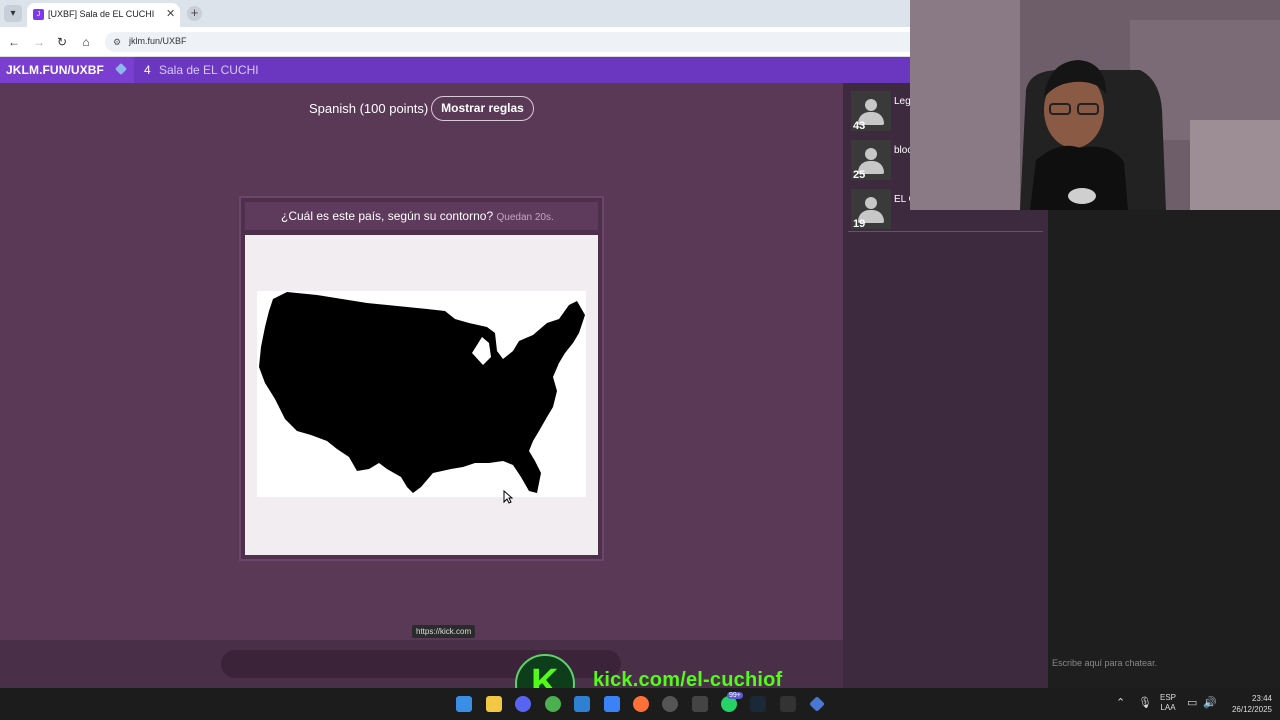 The height and width of the screenshot is (720, 1280). Describe the element at coordinates (1164, 663) in the screenshot. I see `chat-input: Escribe aquí para chatear.` at that location.